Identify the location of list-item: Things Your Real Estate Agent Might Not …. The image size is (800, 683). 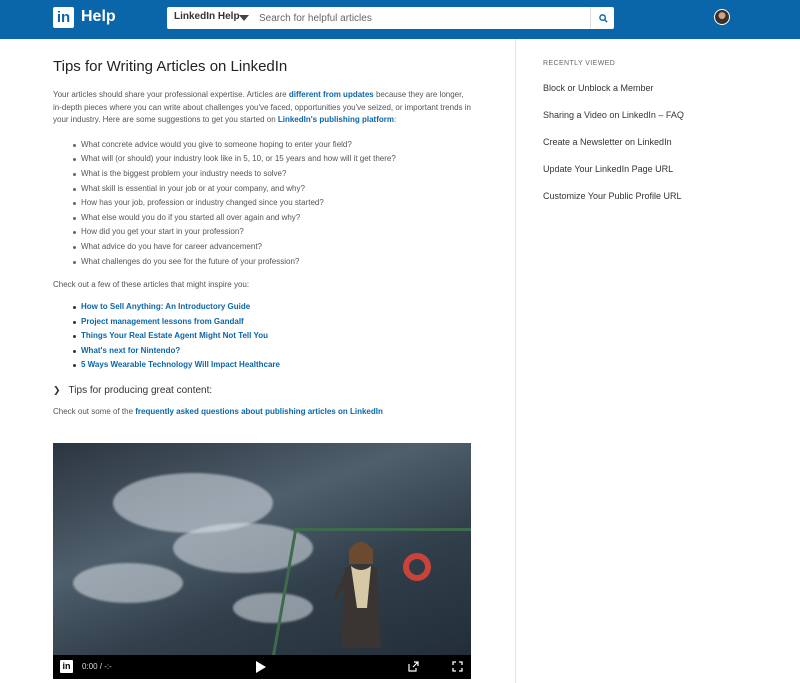
(273, 336).